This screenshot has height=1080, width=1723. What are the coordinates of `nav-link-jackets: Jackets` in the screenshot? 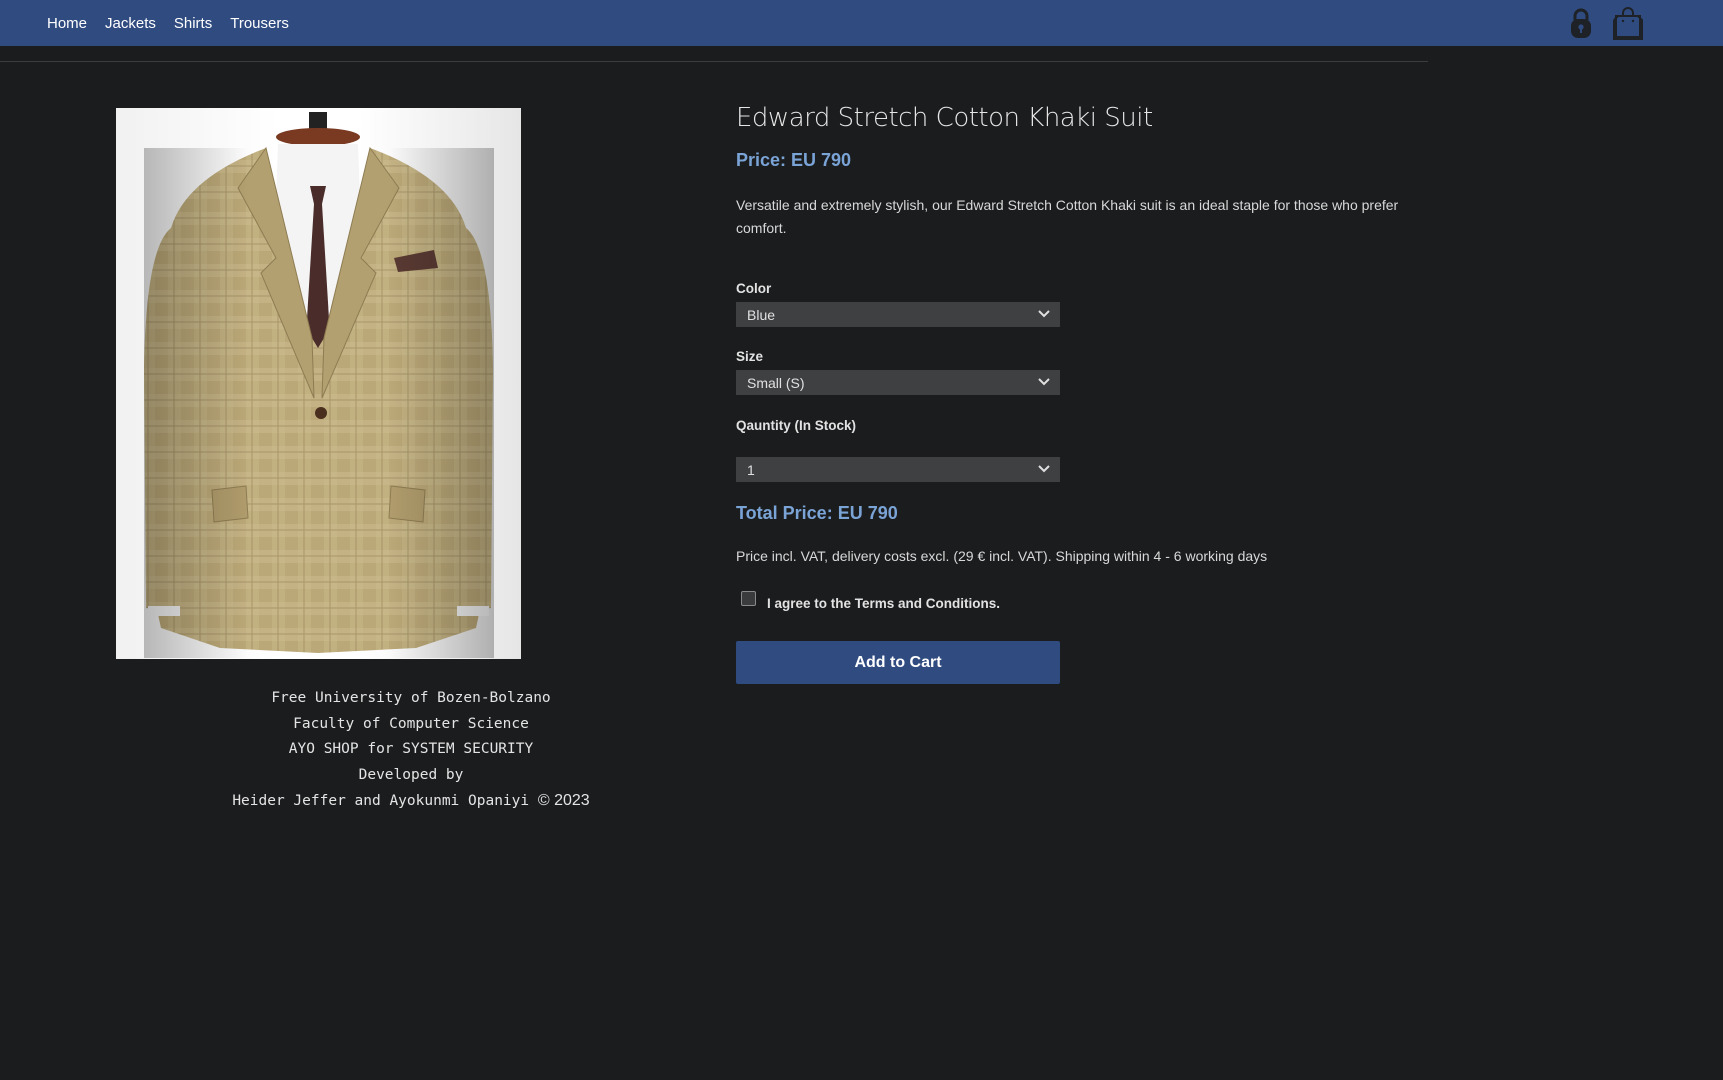 It's located at (130, 23).